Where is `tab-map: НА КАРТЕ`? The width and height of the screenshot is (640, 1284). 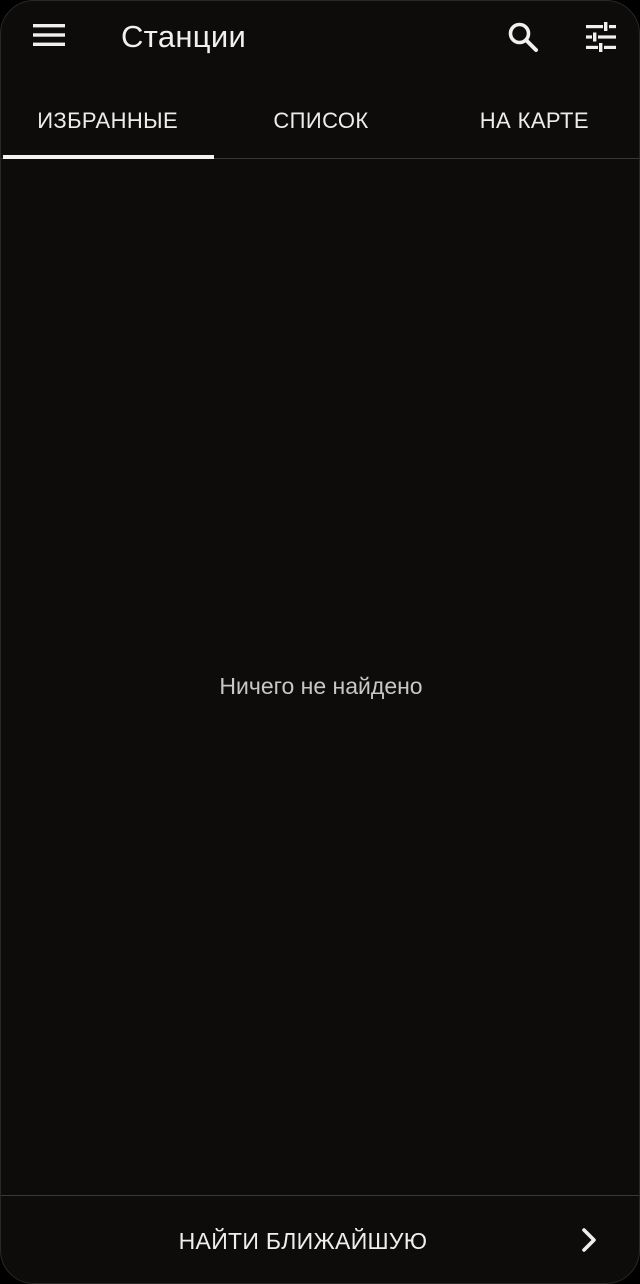 tab-map: НА КАРТЕ is located at coordinates (533, 120).